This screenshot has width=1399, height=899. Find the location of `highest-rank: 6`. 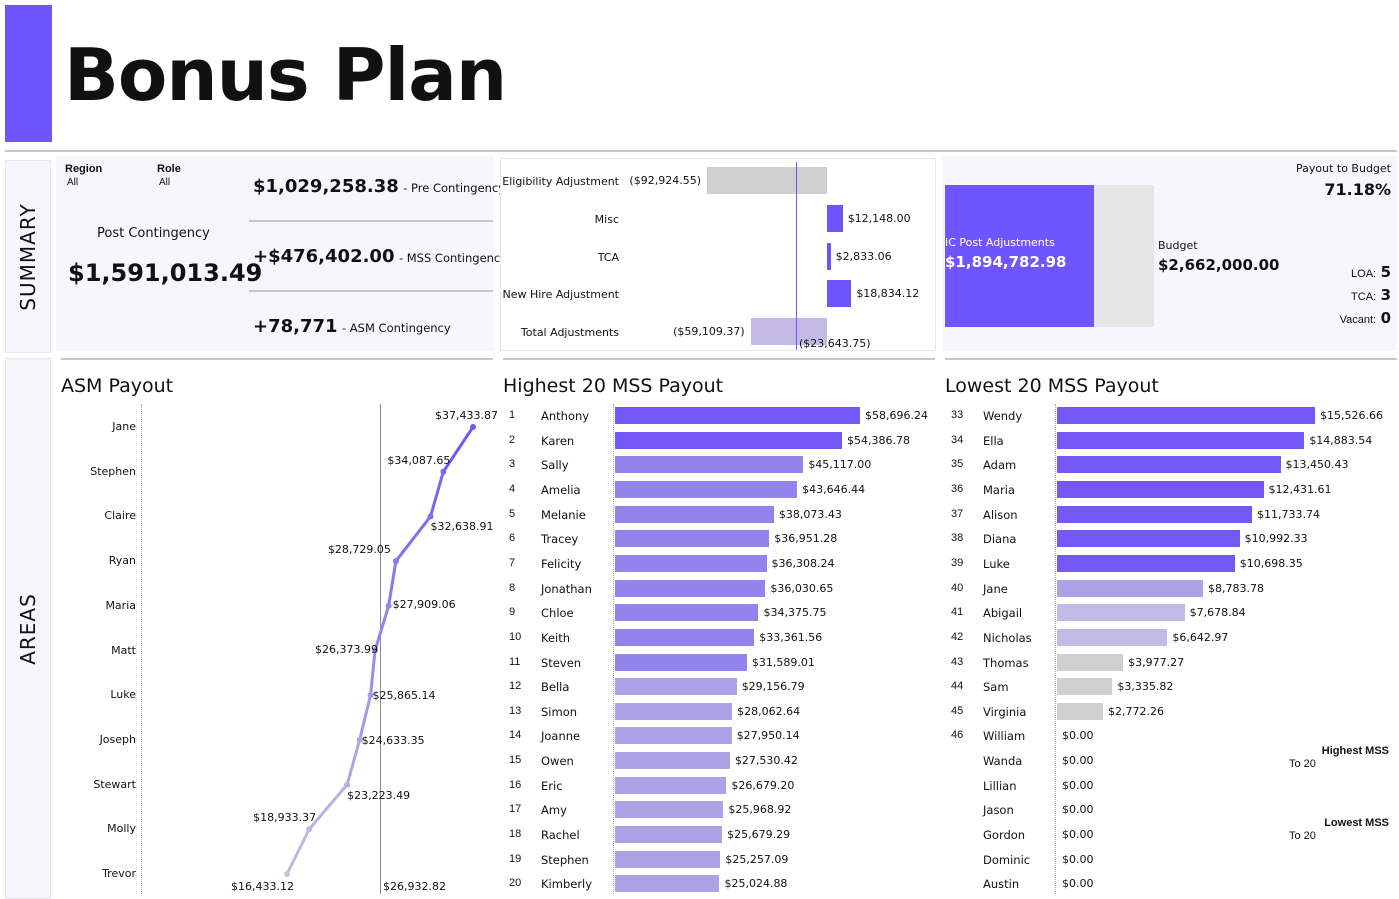

highest-rank: 6 is located at coordinates (512, 538).